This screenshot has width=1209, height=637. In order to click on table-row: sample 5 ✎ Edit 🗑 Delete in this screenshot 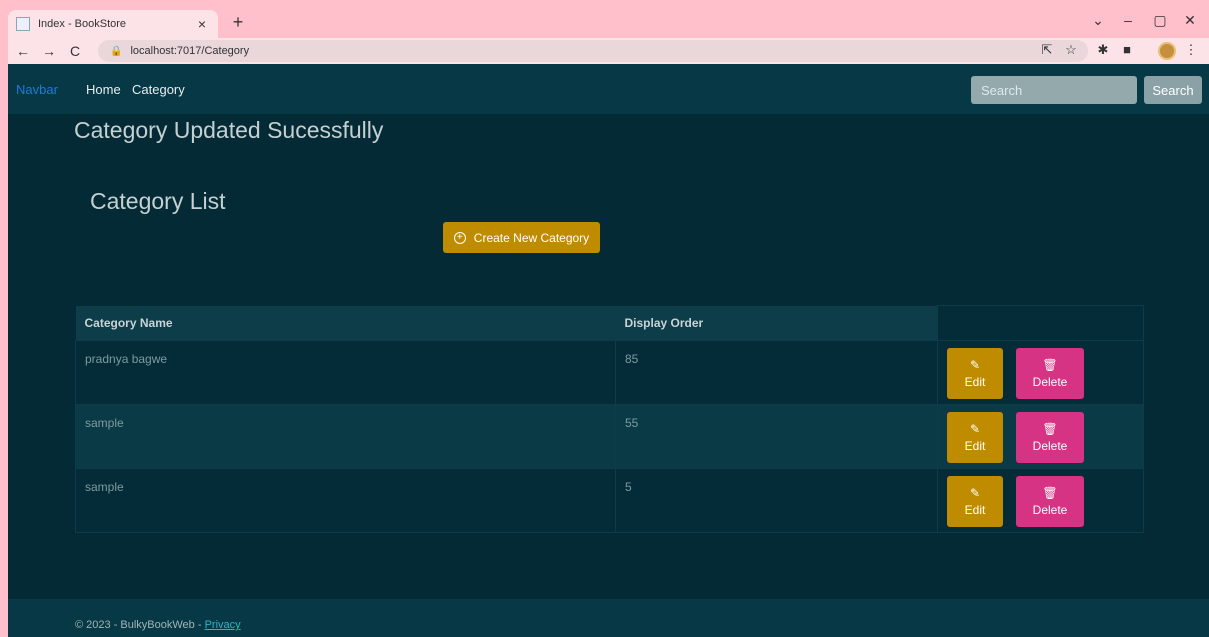, I will do `click(609, 500)`.